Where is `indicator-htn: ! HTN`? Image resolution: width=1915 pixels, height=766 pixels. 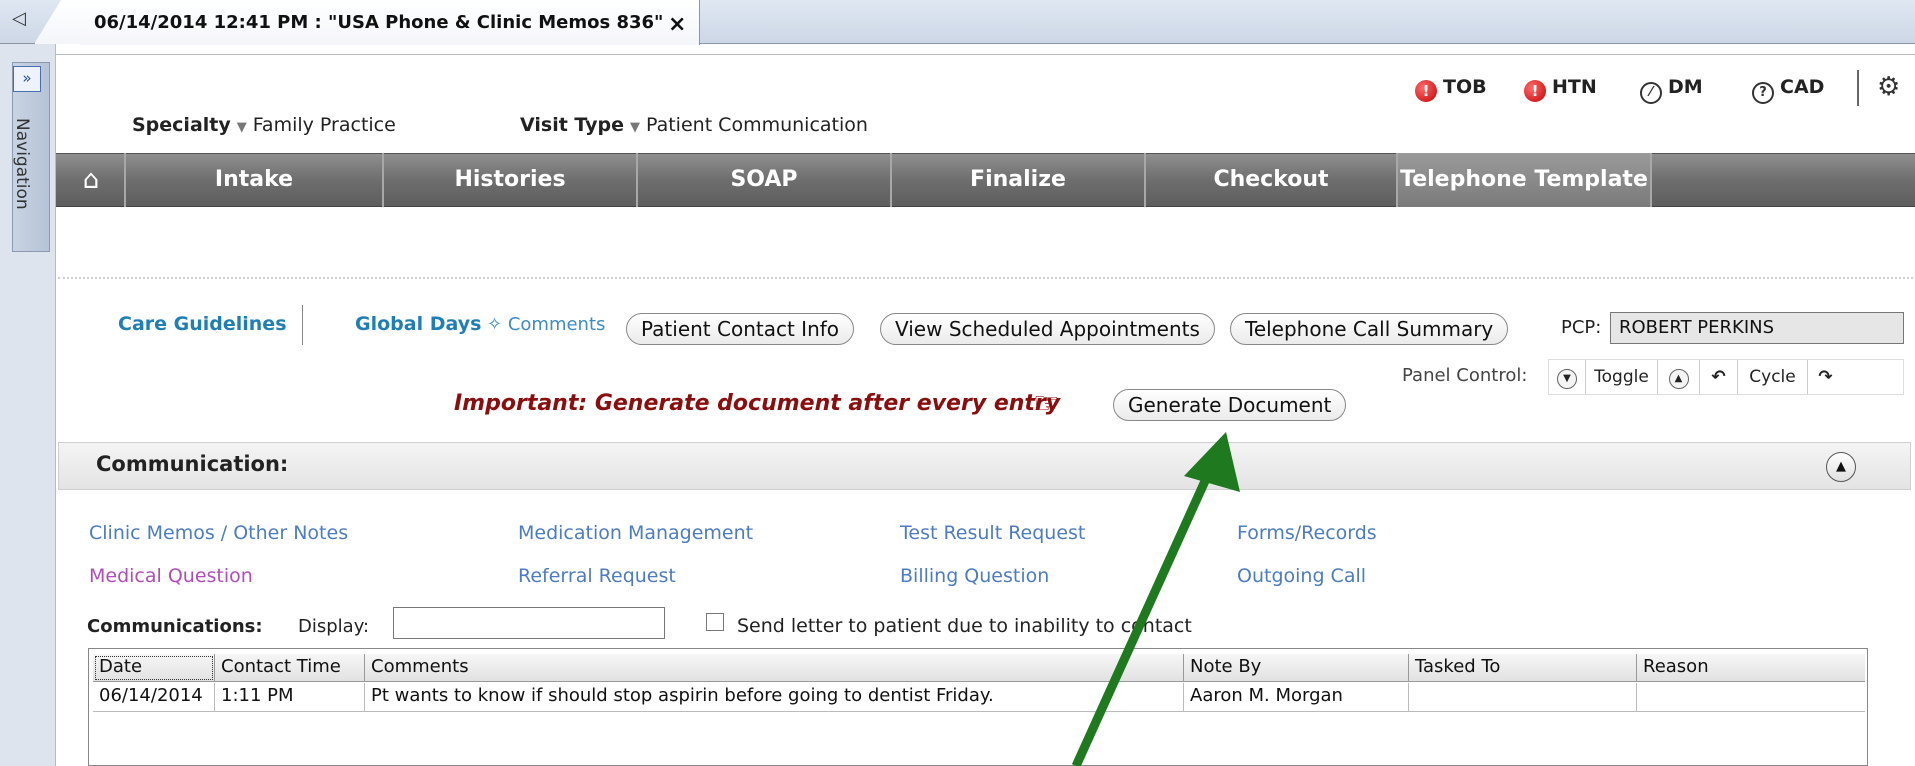 indicator-htn: ! HTN is located at coordinates (1560, 89).